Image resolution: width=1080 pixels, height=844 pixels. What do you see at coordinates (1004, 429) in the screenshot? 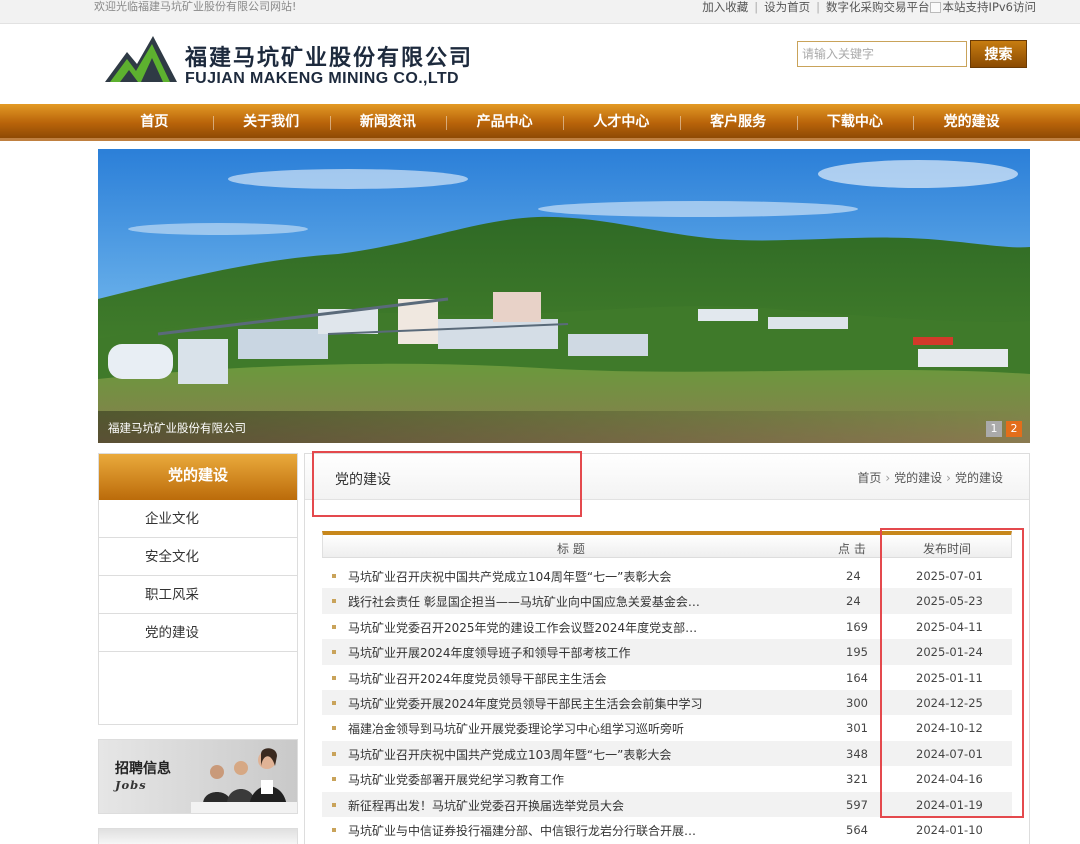
I see `slide-pager: 1 2` at bounding box center [1004, 429].